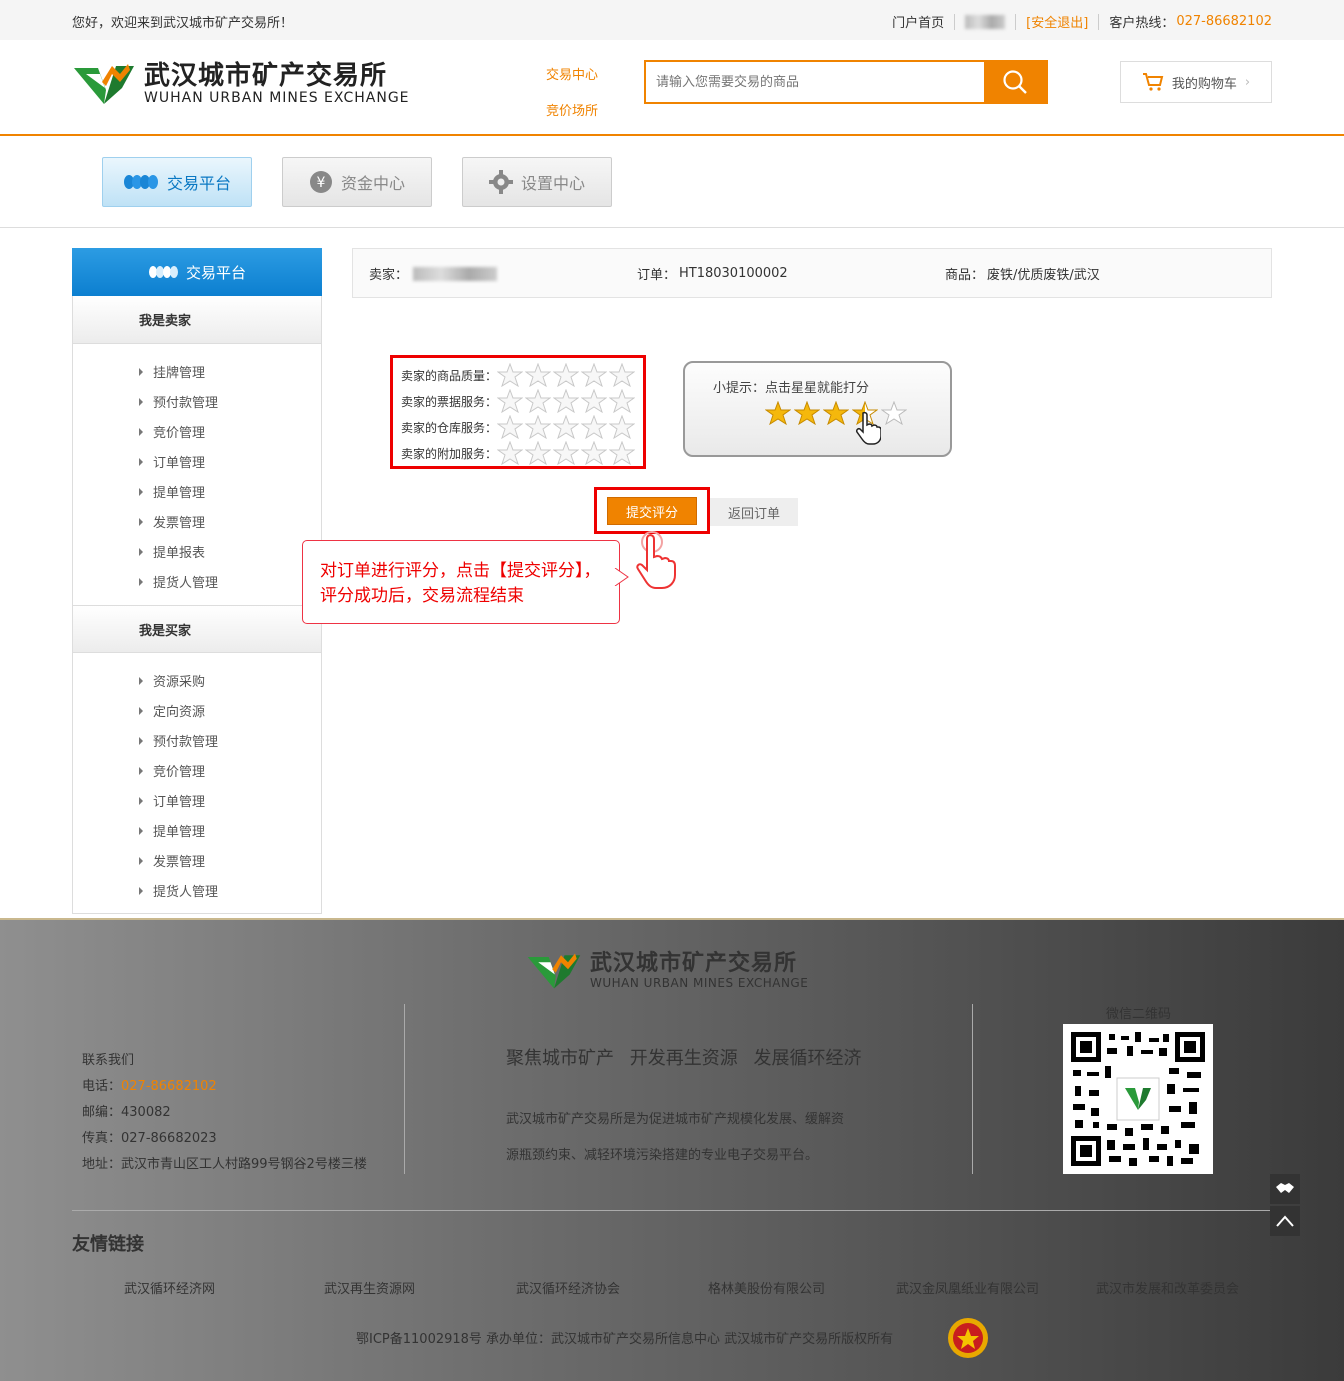  What do you see at coordinates (449, 401) in the screenshot?
I see `rating-label: 卖家的票据服务：` at bounding box center [449, 401].